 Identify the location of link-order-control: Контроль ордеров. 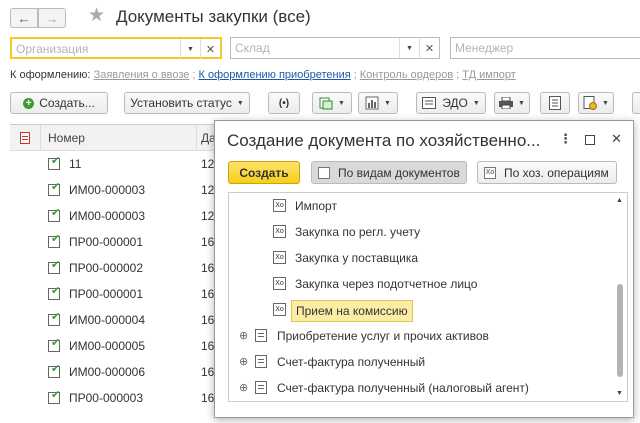
(406, 75).